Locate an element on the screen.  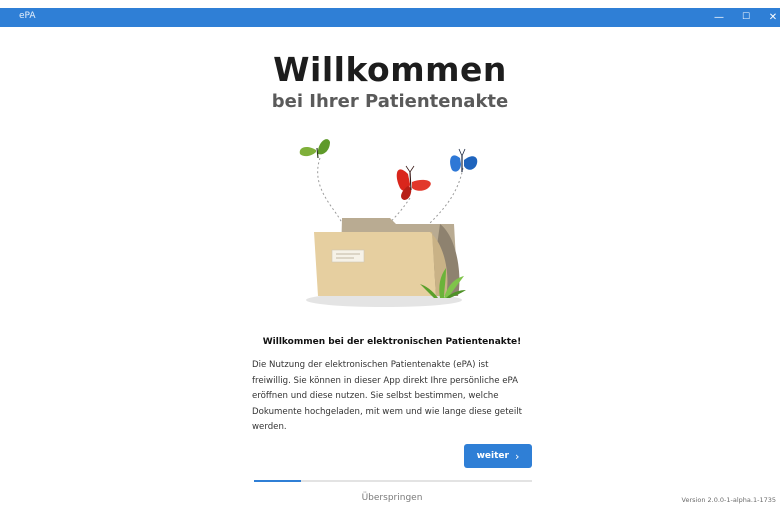
skip-link: Überspringen is located at coordinates (392, 498).